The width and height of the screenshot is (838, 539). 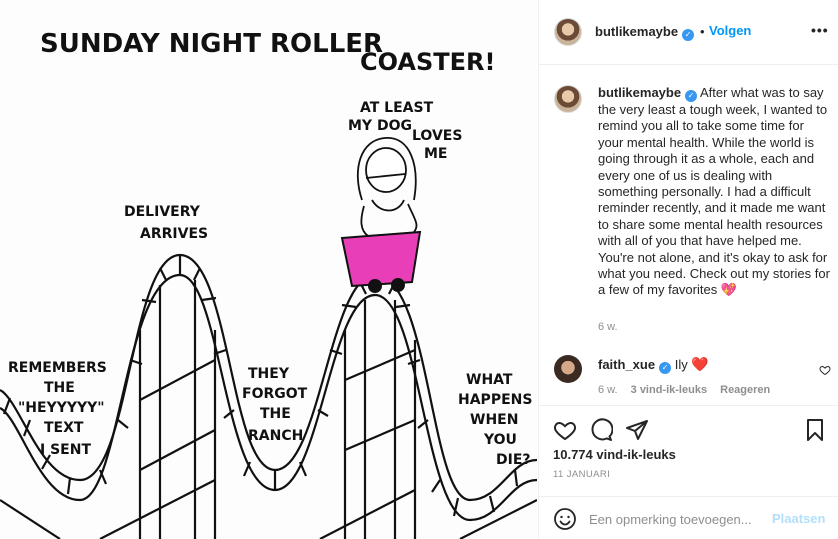 I want to click on comment-input, so click(x=676, y=519).